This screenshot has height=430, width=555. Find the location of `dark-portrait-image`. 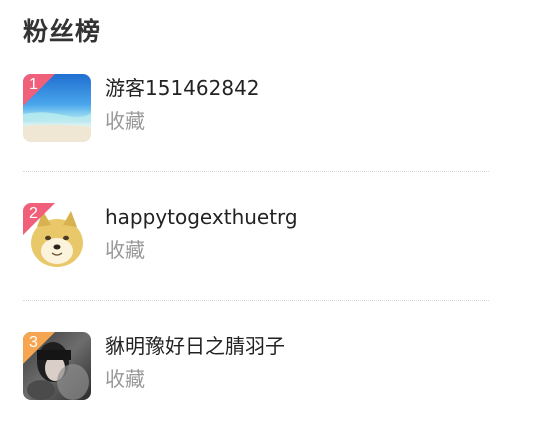

dark-portrait-image is located at coordinates (57, 366).